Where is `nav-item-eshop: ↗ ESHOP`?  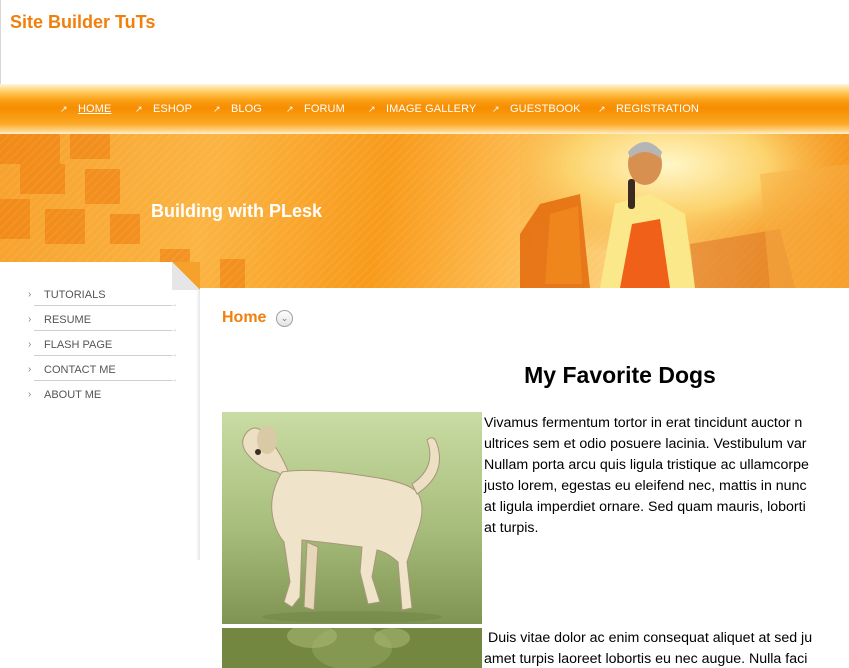
nav-item-eshop: ↗ ESHOP is located at coordinates (163, 109).